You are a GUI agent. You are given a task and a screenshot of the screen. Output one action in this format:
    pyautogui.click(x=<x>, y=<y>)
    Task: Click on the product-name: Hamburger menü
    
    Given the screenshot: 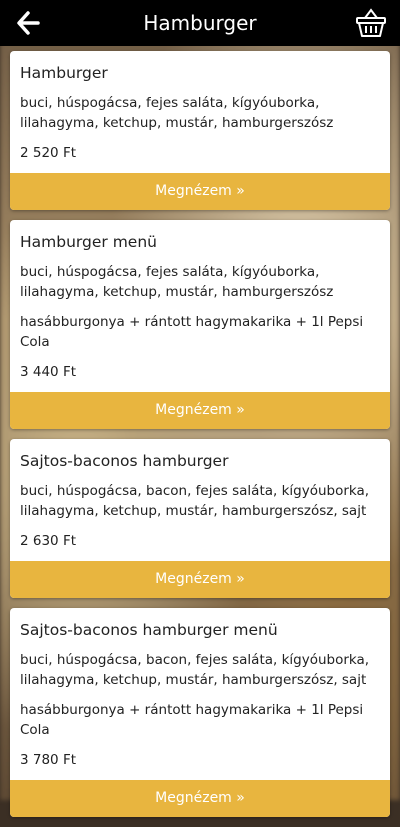 What is the action you would take?
    pyautogui.click(x=88, y=242)
    